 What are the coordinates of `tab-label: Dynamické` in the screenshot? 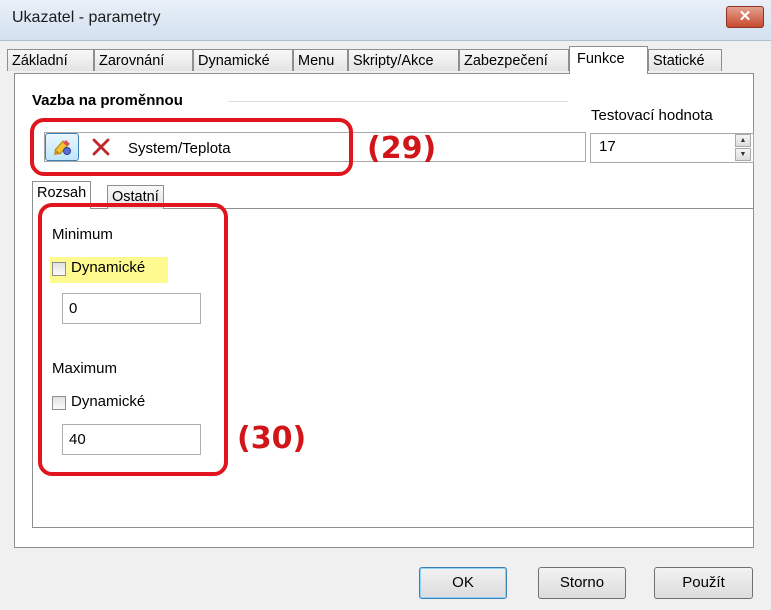 It's located at (234, 61).